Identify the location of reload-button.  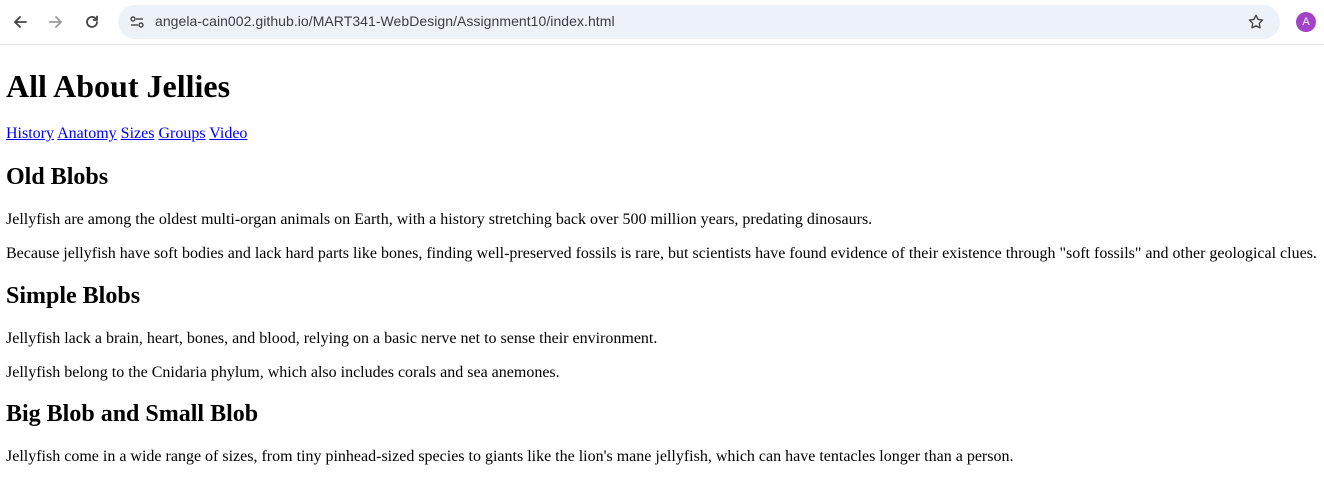
(92, 22).